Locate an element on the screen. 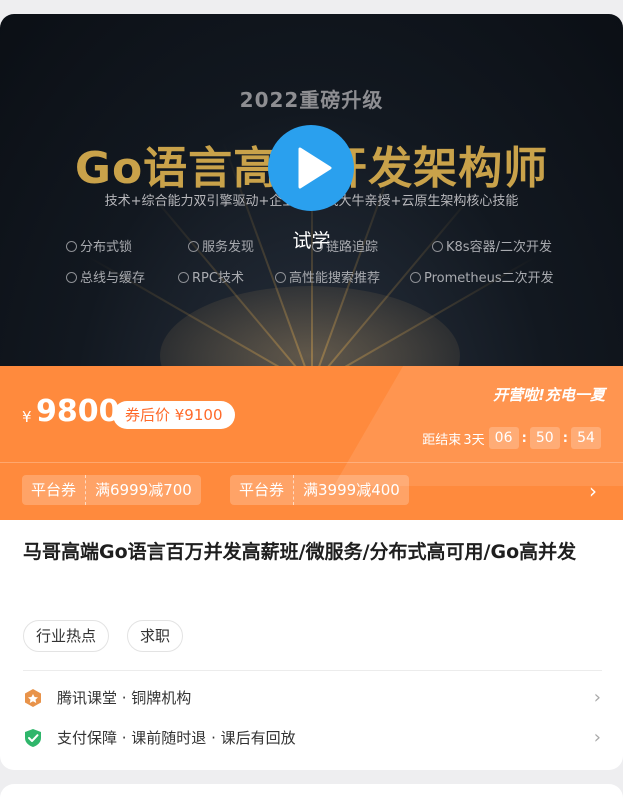  promo-divider is located at coordinates (311, 462).